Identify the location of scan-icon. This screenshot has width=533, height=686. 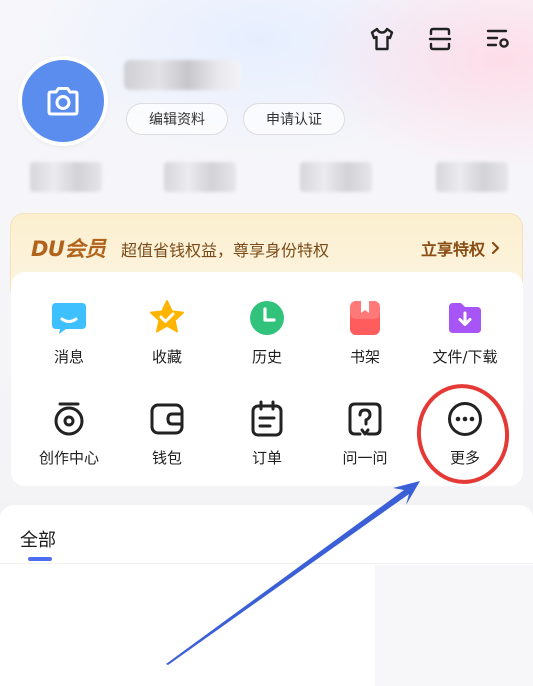
(440, 39).